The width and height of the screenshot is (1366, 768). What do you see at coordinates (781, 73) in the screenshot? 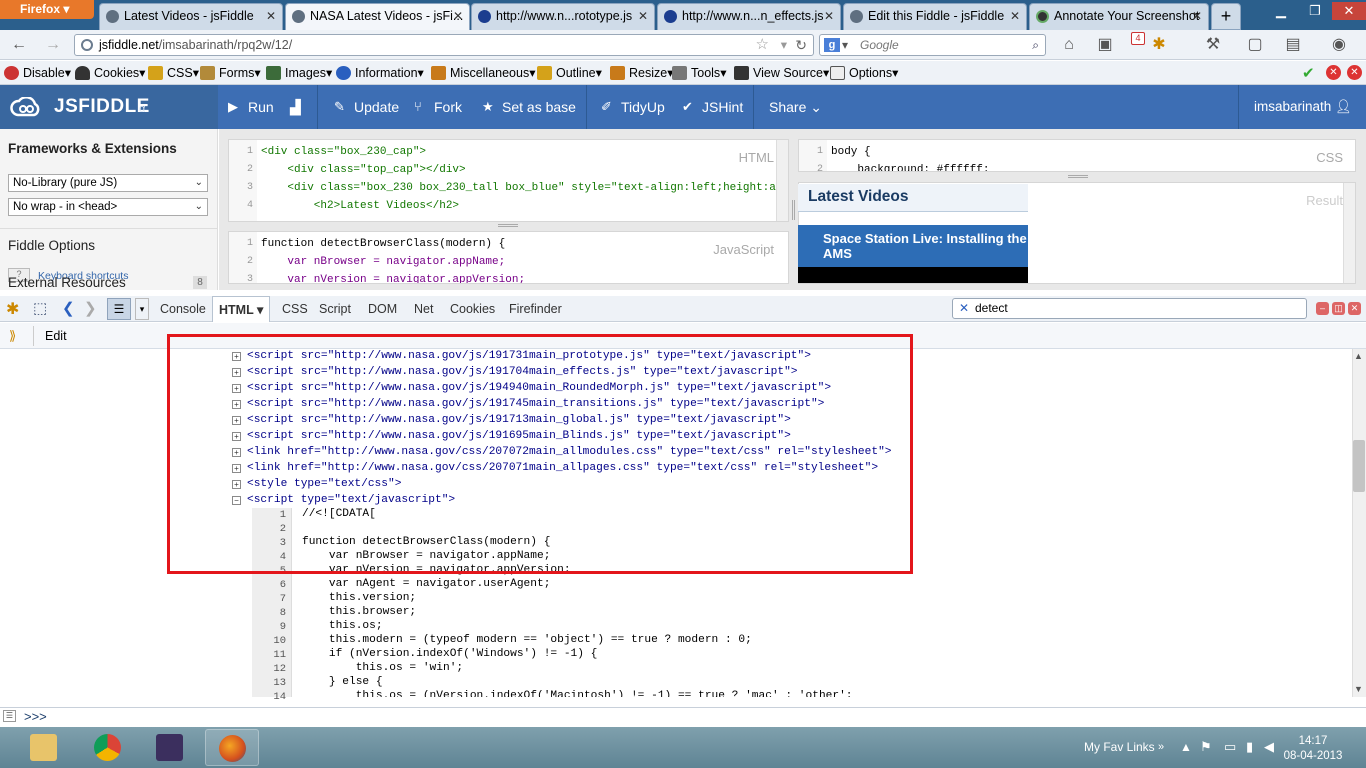
I see `wd-view-source: View Source▾` at bounding box center [781, 73].